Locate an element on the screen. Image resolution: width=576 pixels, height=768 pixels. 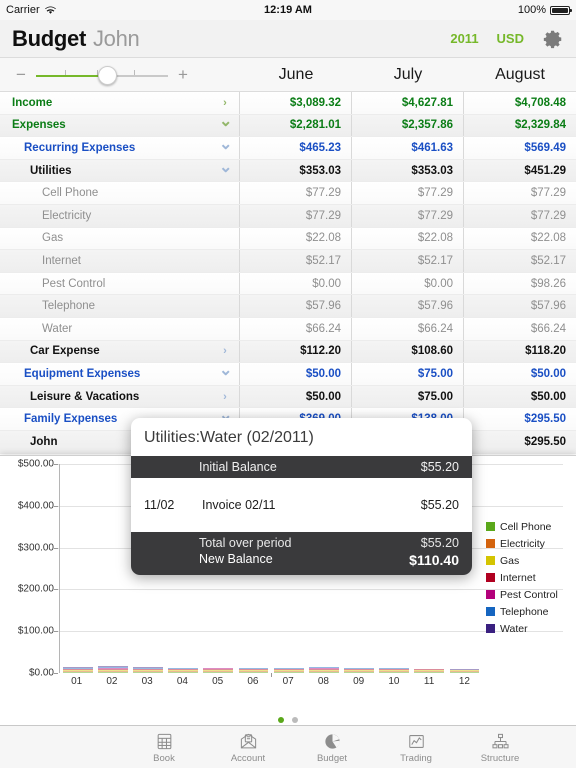
table-row: Expenses ⌄ $2,281.01 $2,357.86 $2,329.84 is located at coordinates (288, 126).